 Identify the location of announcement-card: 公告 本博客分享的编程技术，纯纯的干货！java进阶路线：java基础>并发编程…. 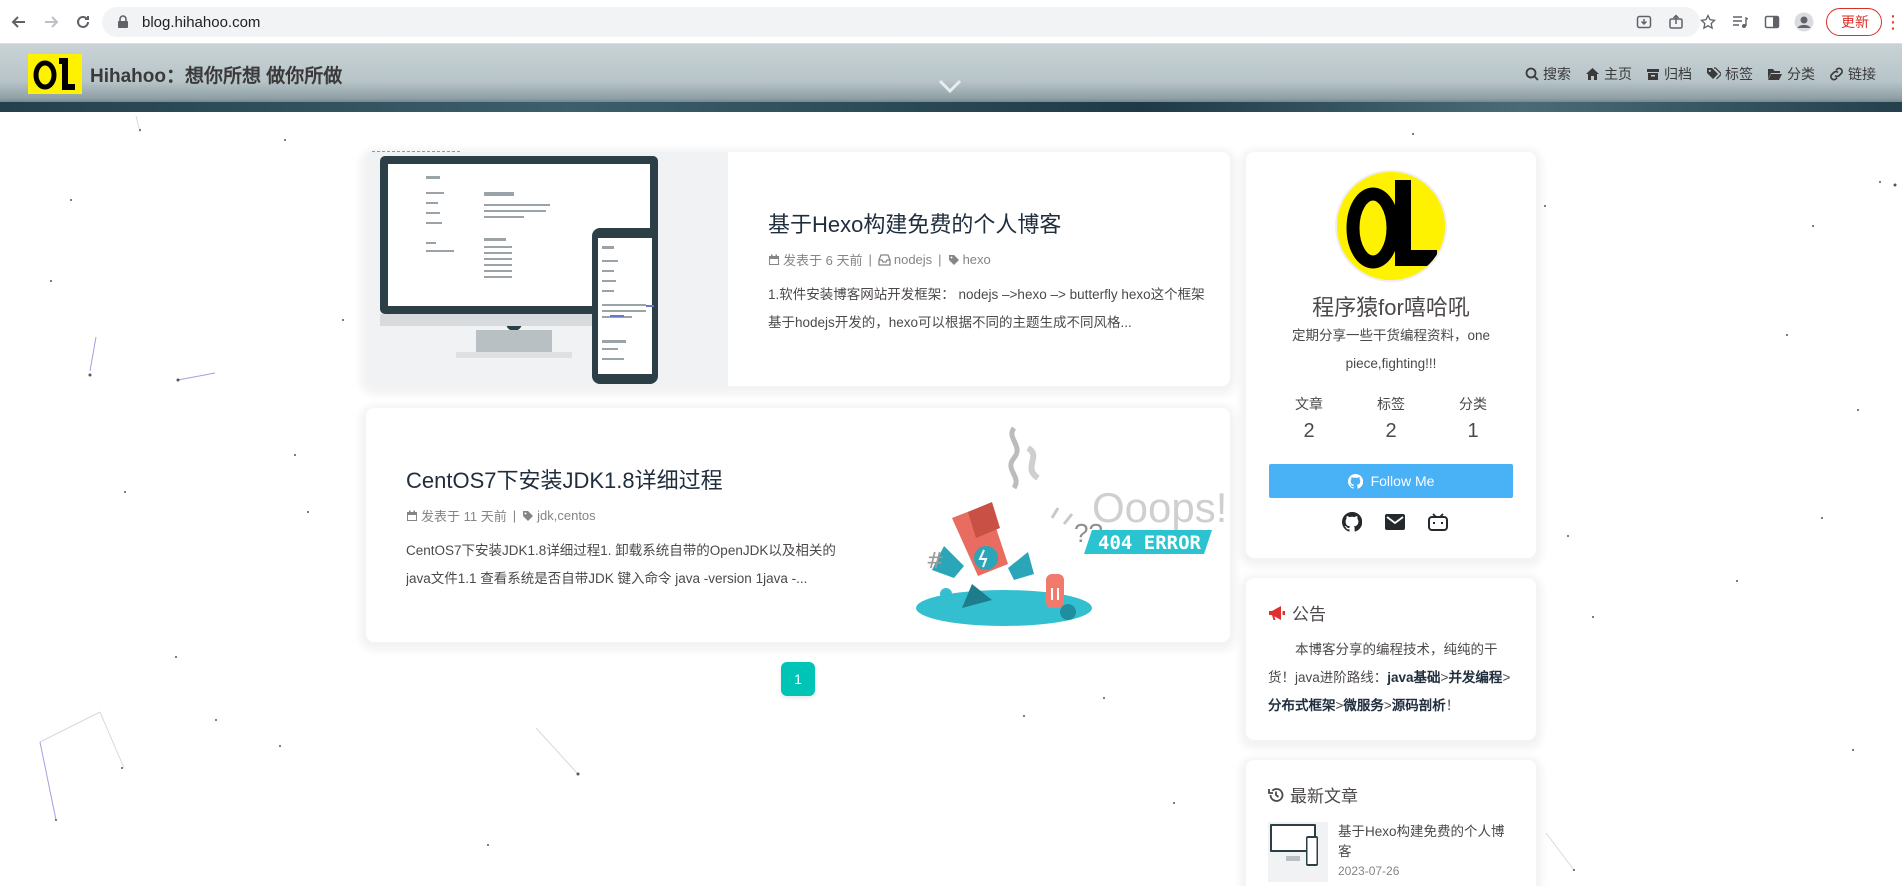
(1391, 659).